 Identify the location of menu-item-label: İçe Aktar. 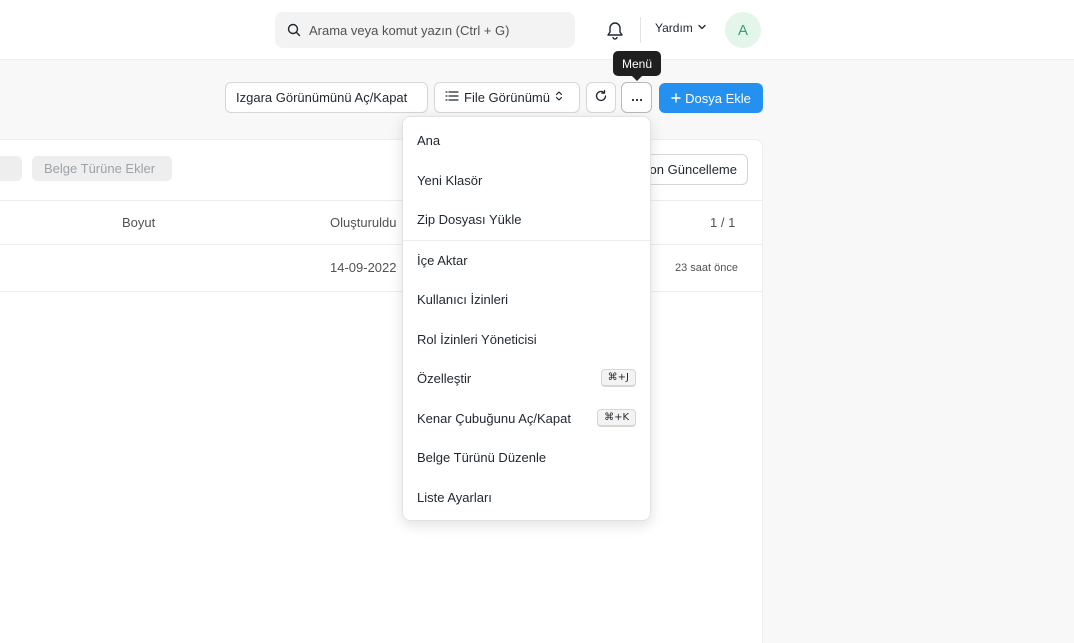
(442, 260).